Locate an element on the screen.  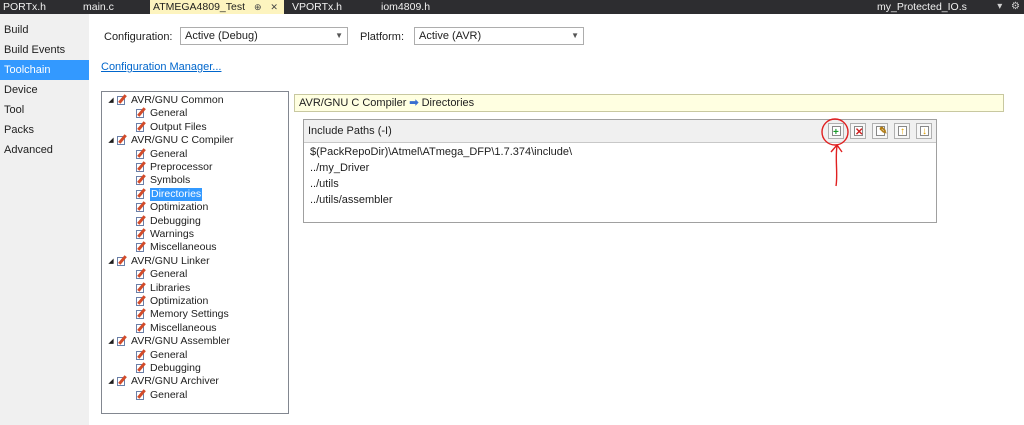
edit-item-icon: ✎ is located at coordinates (880, 131).